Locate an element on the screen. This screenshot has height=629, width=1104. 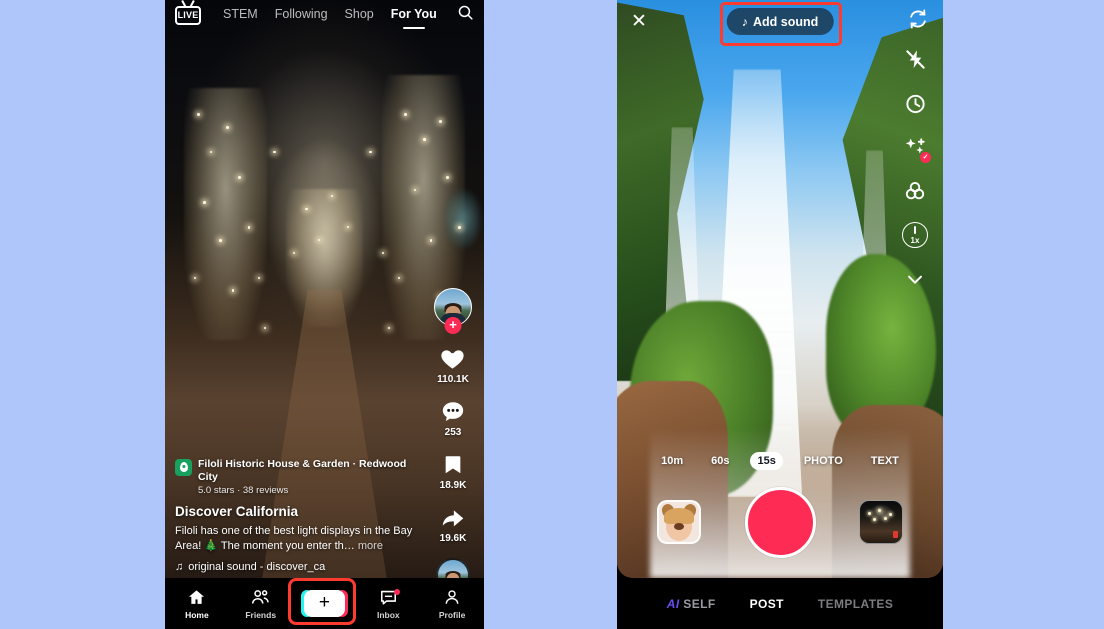
flip-camera-icon is located at coordinates (918, 21).